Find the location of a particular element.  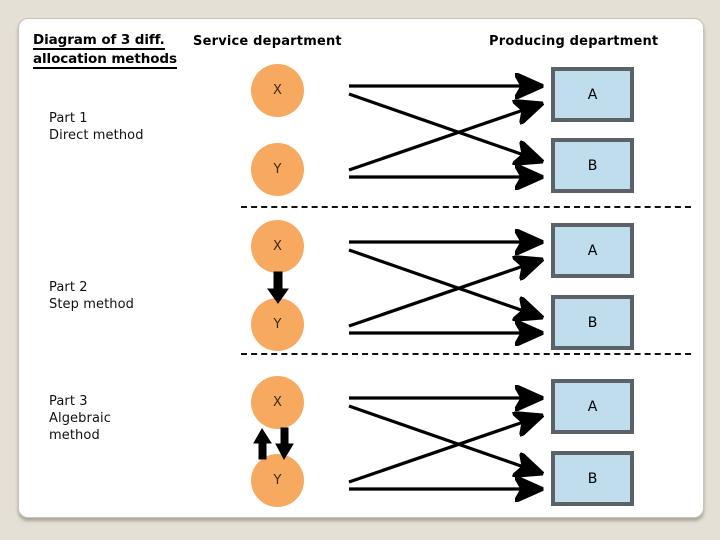

part-2-flow-arrows is located at coordinates (444, 287).